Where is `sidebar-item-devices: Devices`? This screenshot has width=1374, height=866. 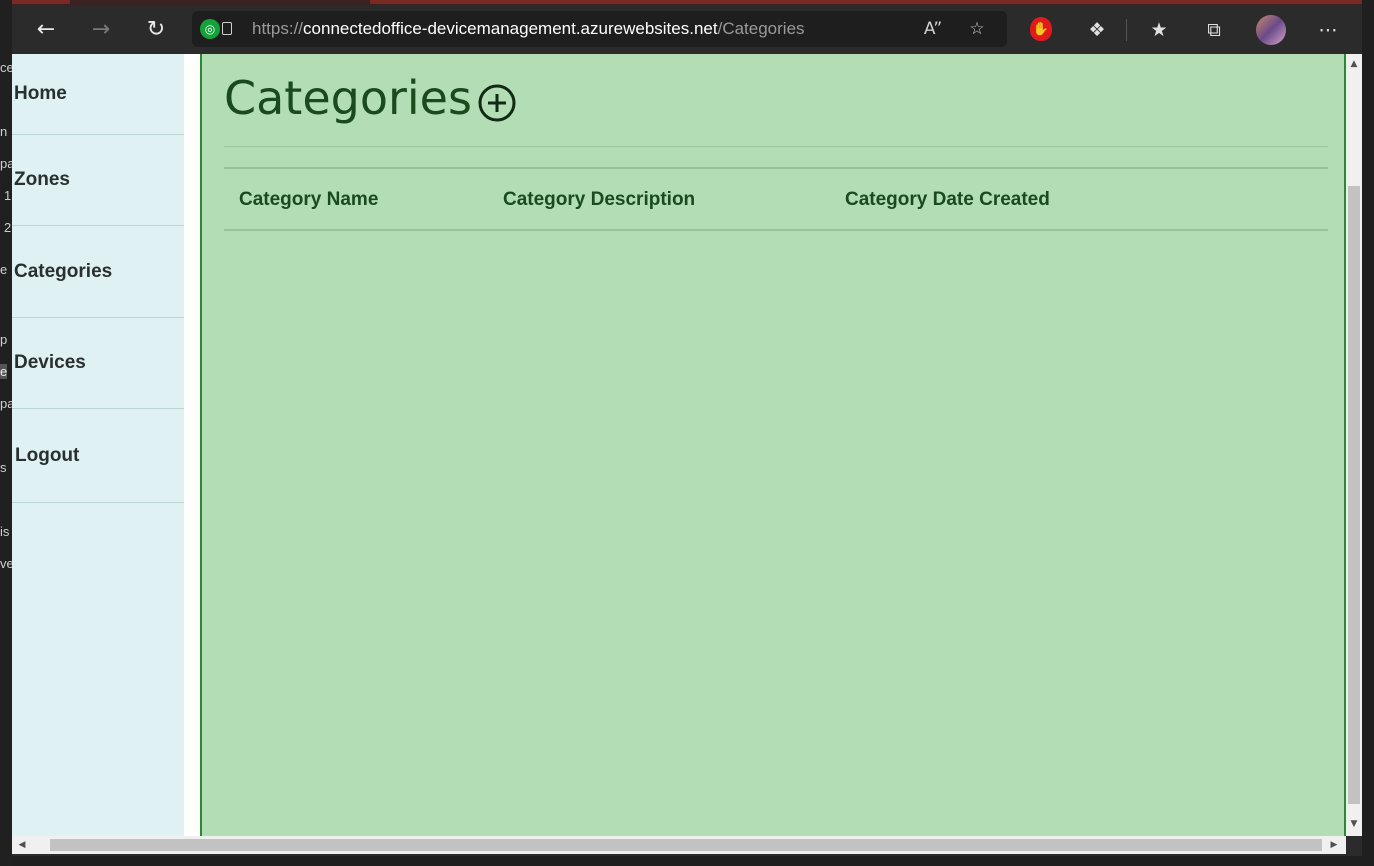
sidebar-item-devices: Devices is located at coordinates (98, 363).